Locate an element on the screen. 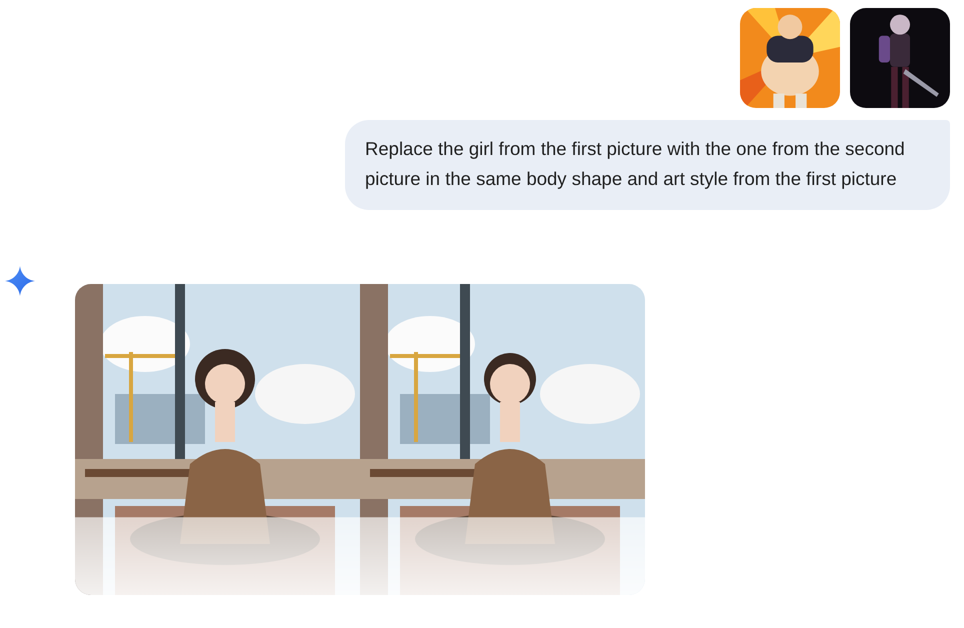 Image resolution: width=964 pixels, height=628 pixels. sparkle-icon is located at coordinates (20, 281).